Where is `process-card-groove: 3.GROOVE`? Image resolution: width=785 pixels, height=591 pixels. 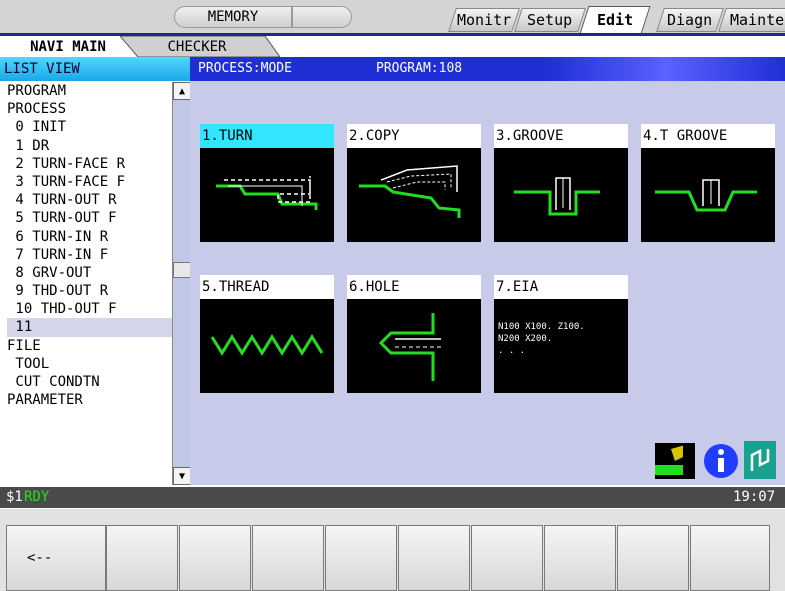 process-card-groove: 3.GROOVE is located at coordinates (561, 183).